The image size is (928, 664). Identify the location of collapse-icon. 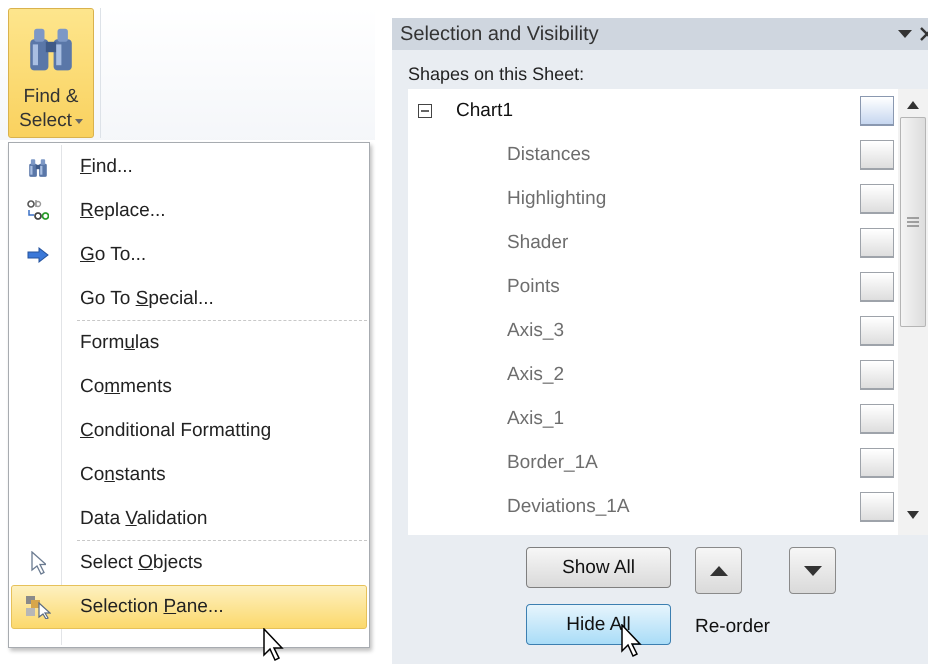
(425, 111).